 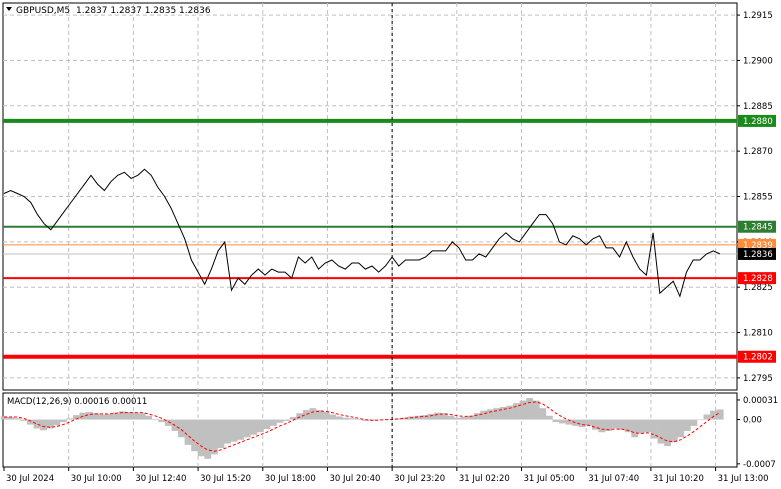 I want to click on y-tick-label: 1.2795, so click(x=758, y=379).